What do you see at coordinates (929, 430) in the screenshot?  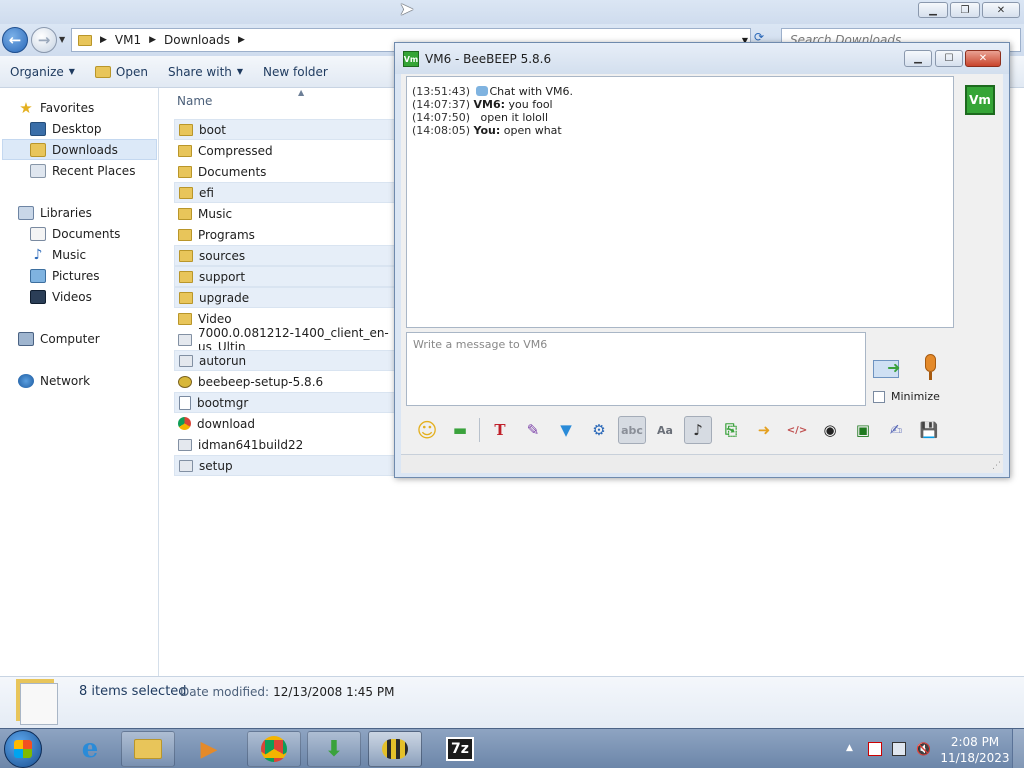 I see `save-chat-button: 💾` at bounding box center [929, 430].